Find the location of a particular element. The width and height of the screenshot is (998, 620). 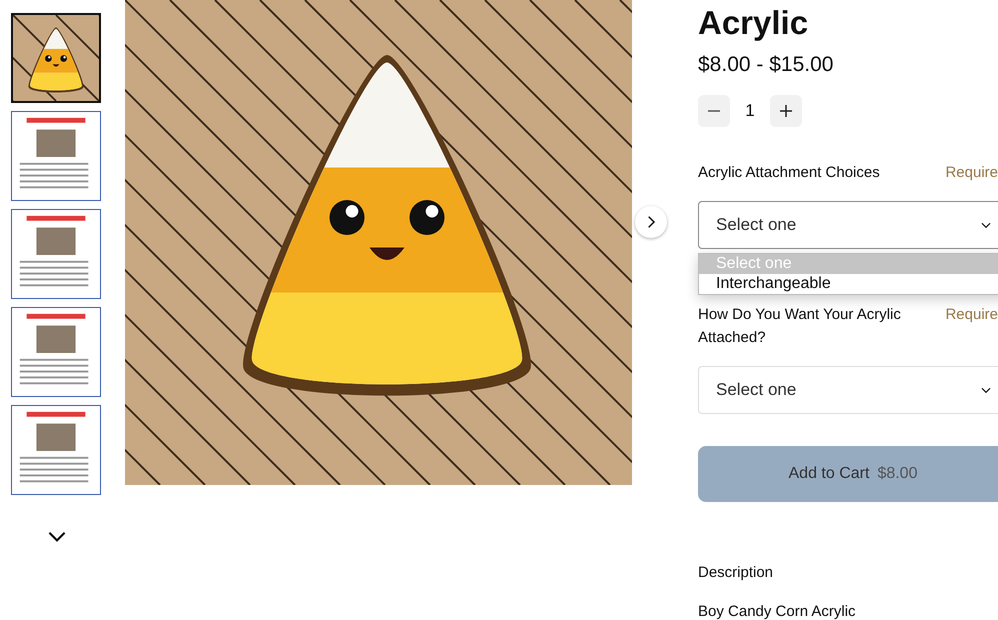

description-heading: Description is located at coordinates (736, 572).